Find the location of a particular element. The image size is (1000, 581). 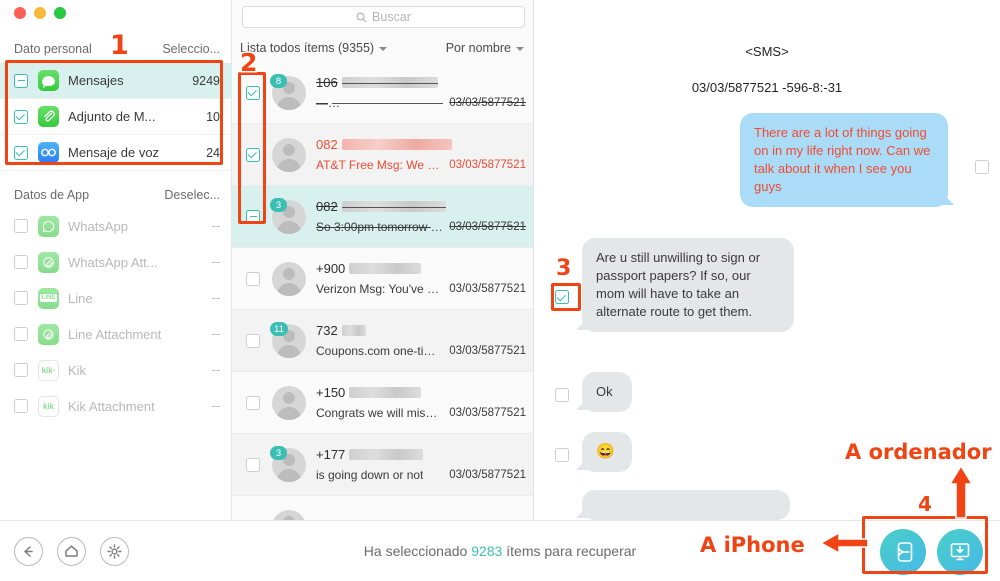

personal-data-title: Dato personal is located at coordinates (53, 49).